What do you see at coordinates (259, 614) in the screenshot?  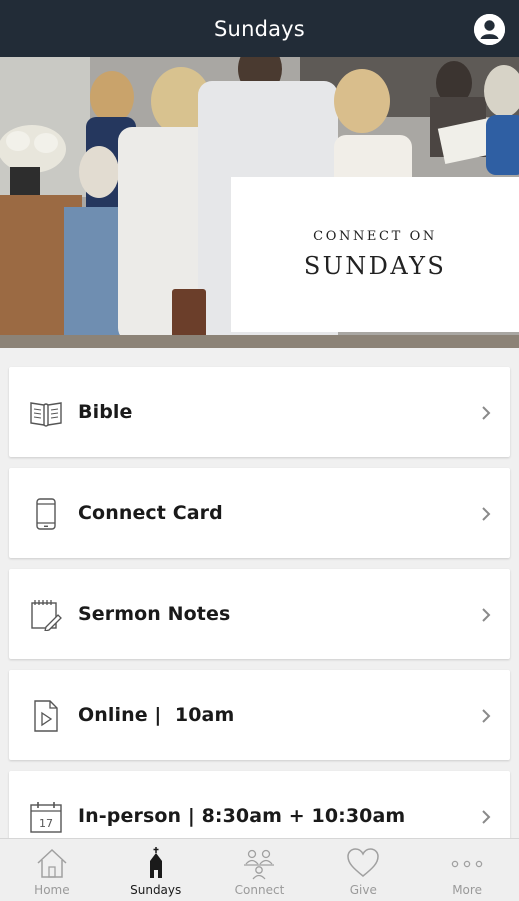 I see `menu-item-sermon-notes: Sermon Notes` at bounding box center [259, 614].